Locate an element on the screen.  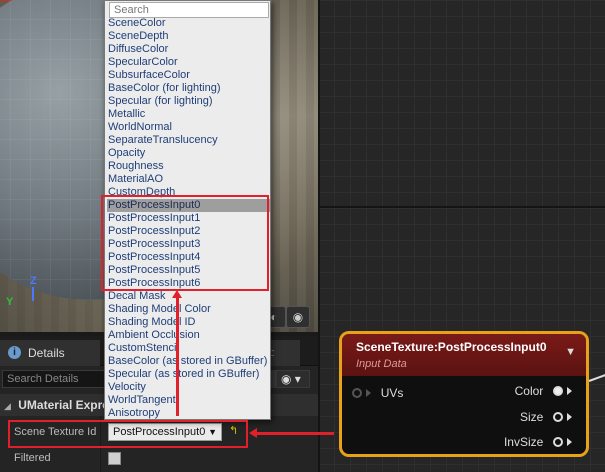
filtered-label: Filtered is located at coordinates (32, 458).